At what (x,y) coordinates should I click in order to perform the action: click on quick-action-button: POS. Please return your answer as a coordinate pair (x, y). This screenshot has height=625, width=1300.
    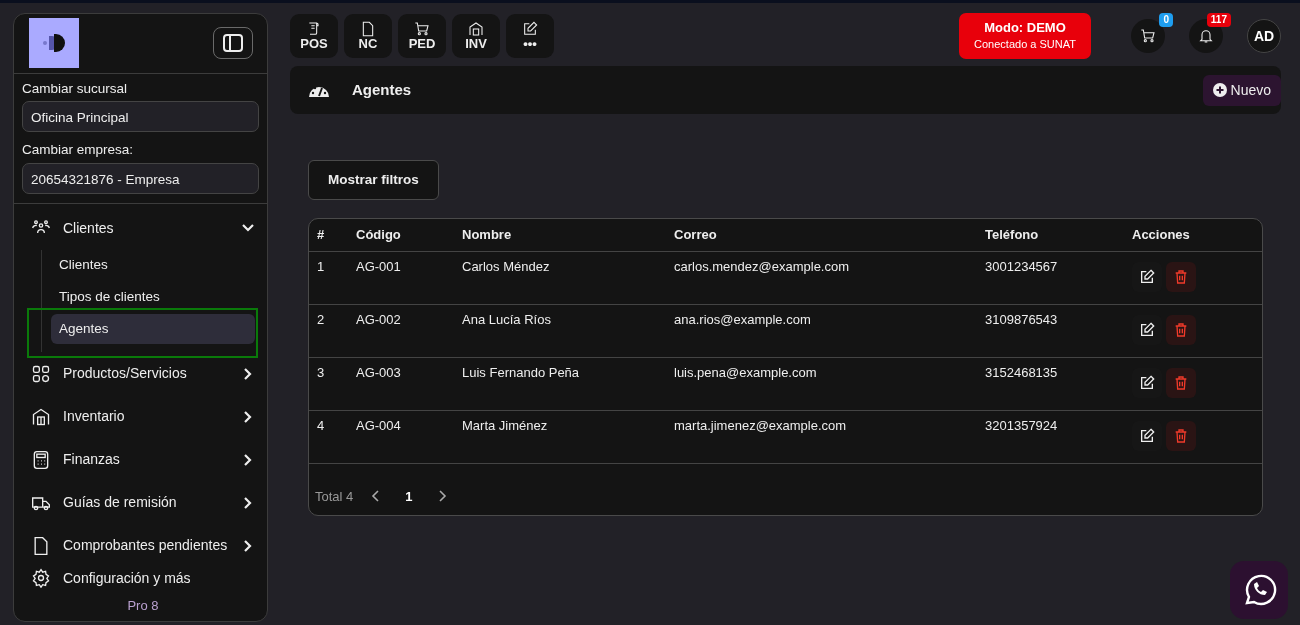
    Looking at the image, I should click on (314, 36).